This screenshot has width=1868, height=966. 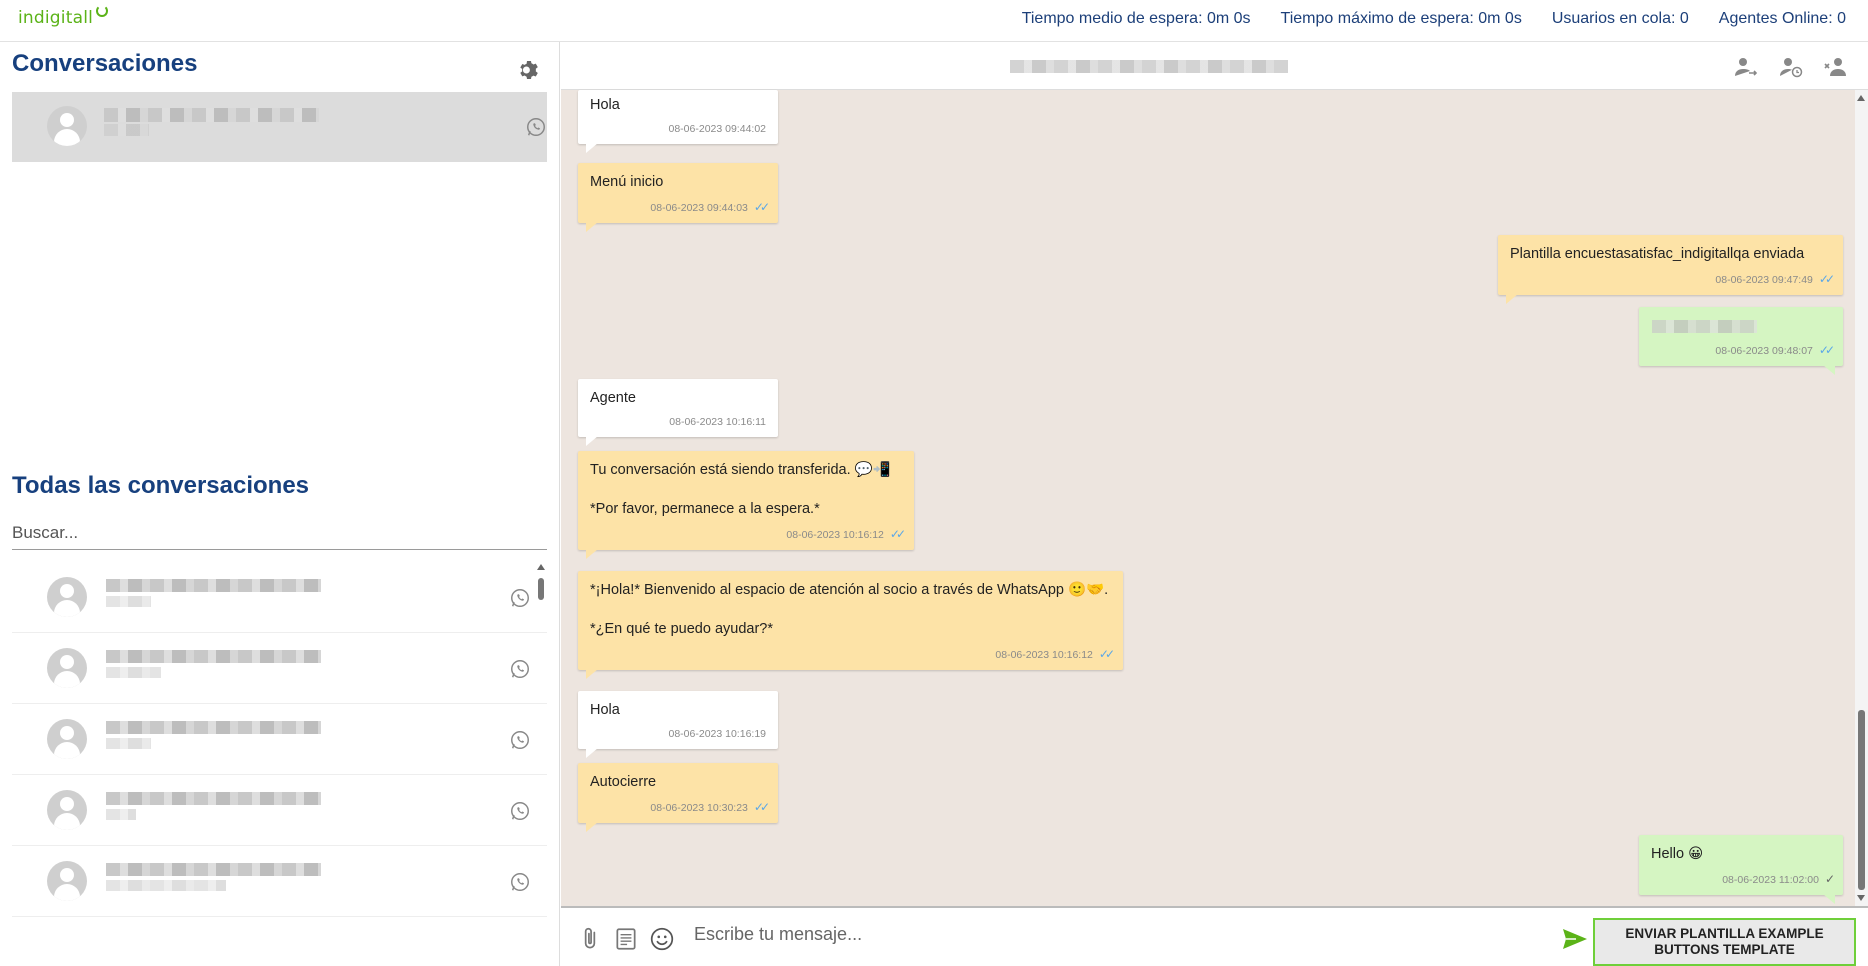 I want to click on message-bubble-outgoing: 08-06-2023 09:48:07 ✓✓, so click(x=1741, y=341).